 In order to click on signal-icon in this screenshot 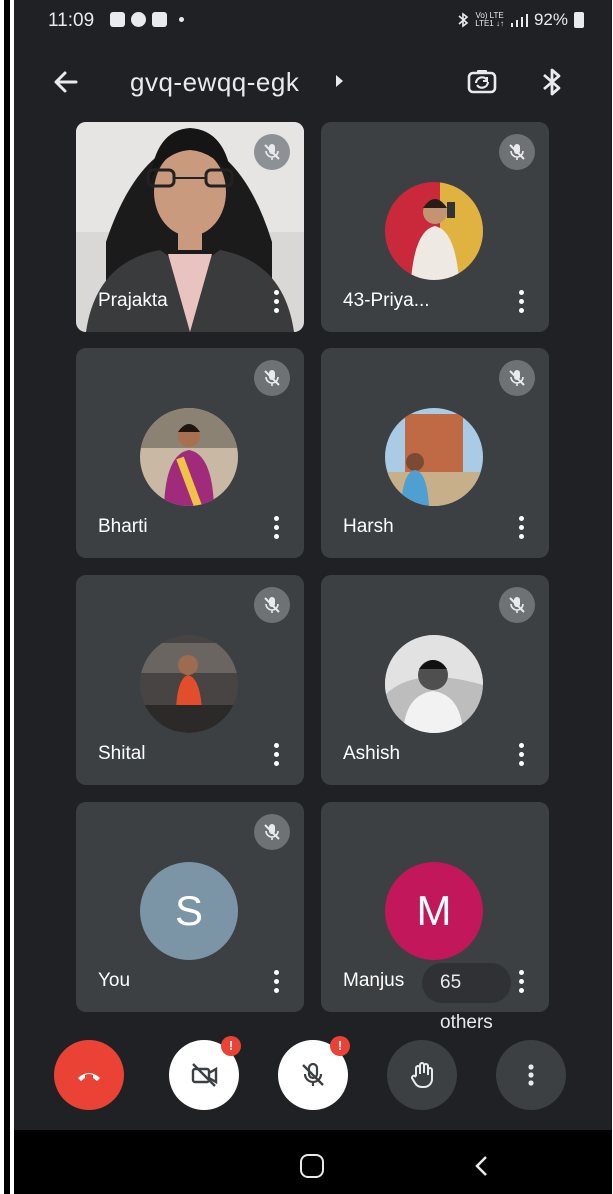, I will do `click(519, 20)`.